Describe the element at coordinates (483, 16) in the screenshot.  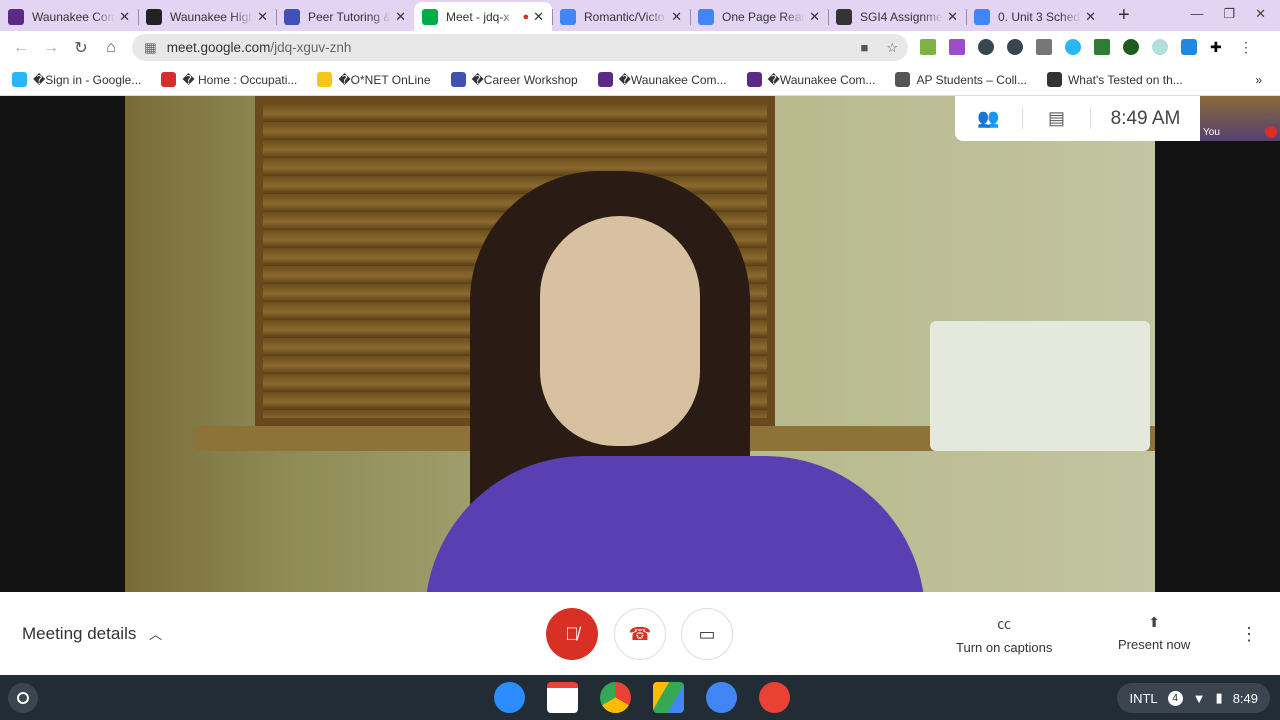
I see `tab-3: Meet - jdq-x ● ✕` at that location.